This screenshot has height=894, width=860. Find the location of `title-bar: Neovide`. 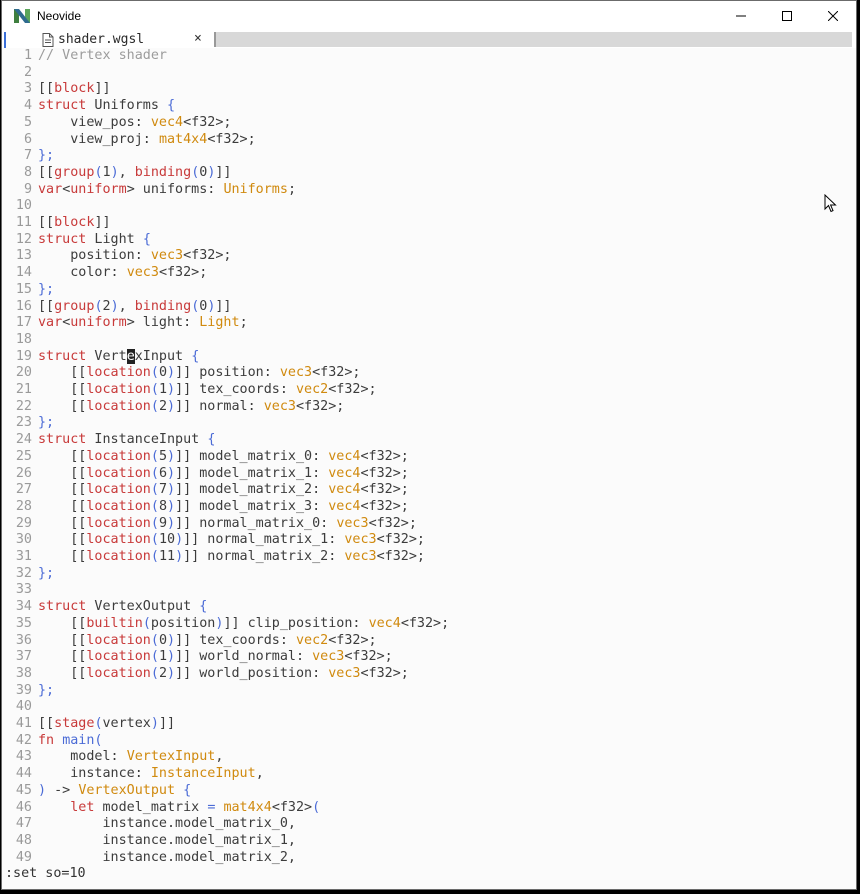

title-bar: Neovide is located at coordinates (429, 16).